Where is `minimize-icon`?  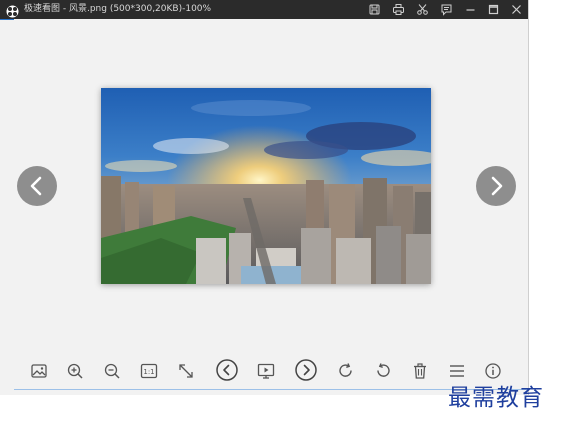
minimize-icon is located at coordinates (470, 9).